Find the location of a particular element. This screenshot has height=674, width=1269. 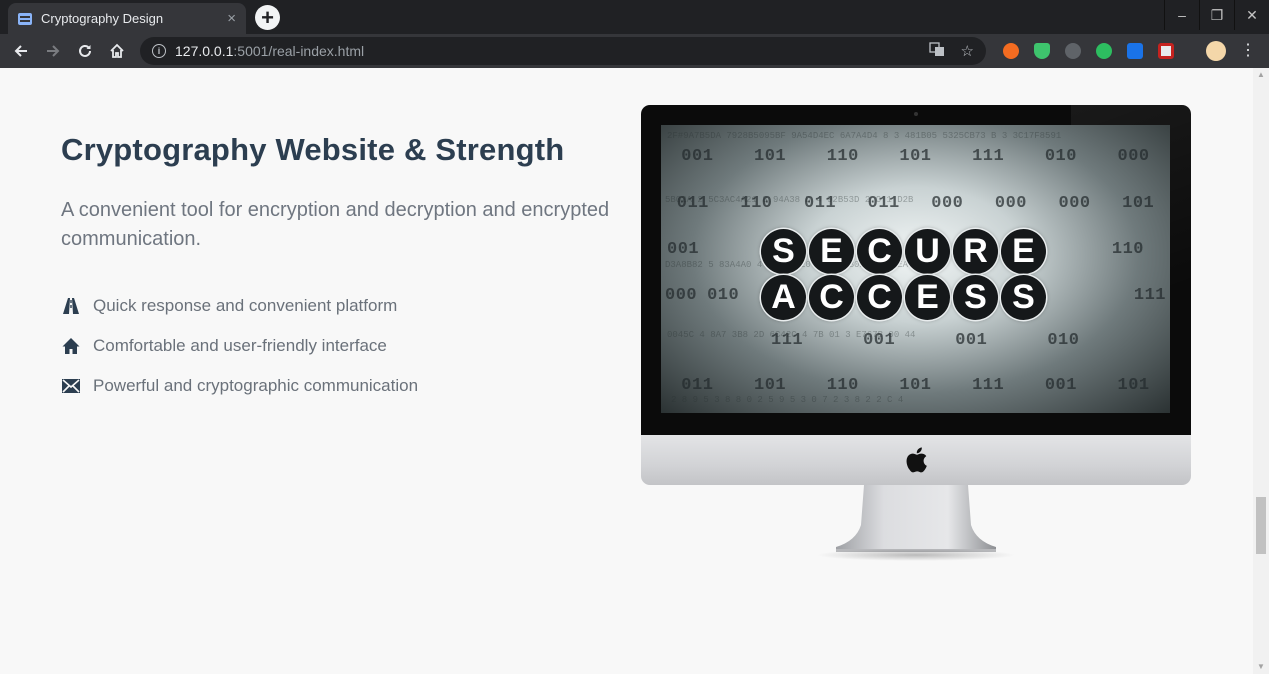

envelope-icon is located at coordinates (71, 386).